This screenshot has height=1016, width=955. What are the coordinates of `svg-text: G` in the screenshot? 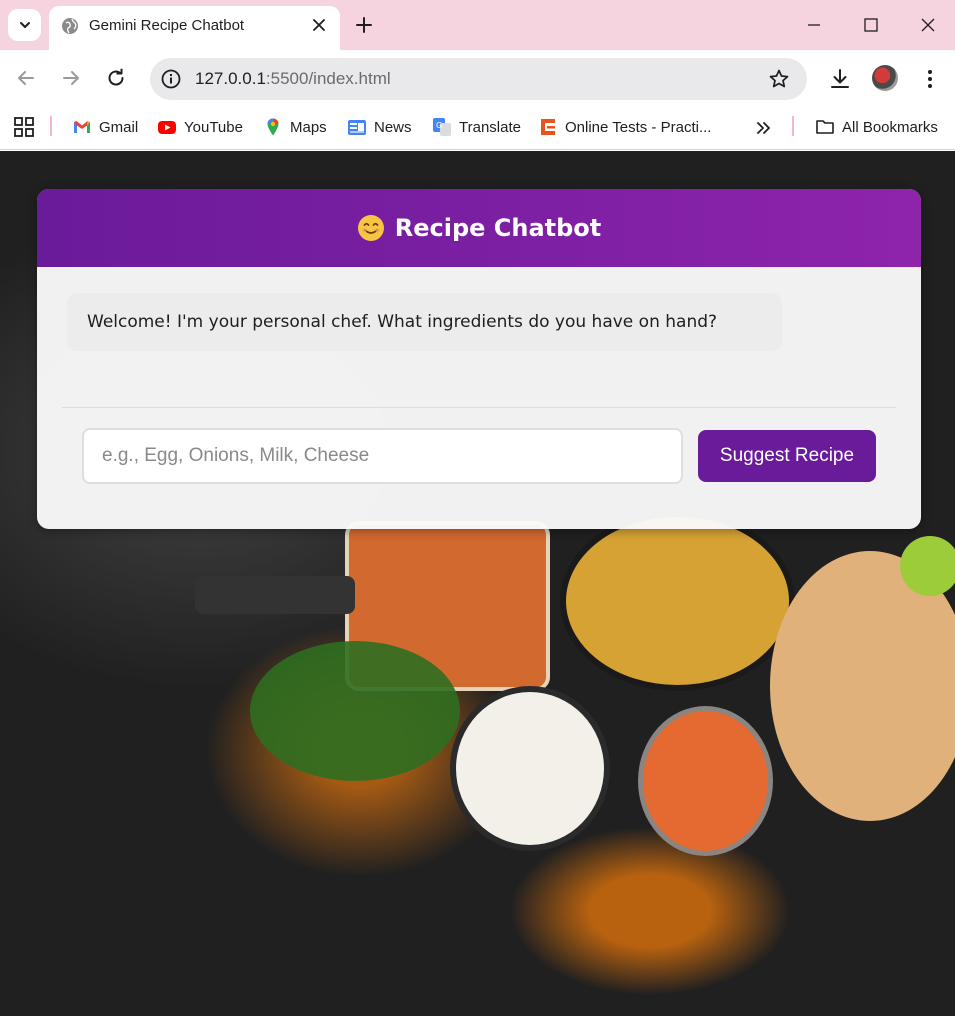 It's located at (439, 125).